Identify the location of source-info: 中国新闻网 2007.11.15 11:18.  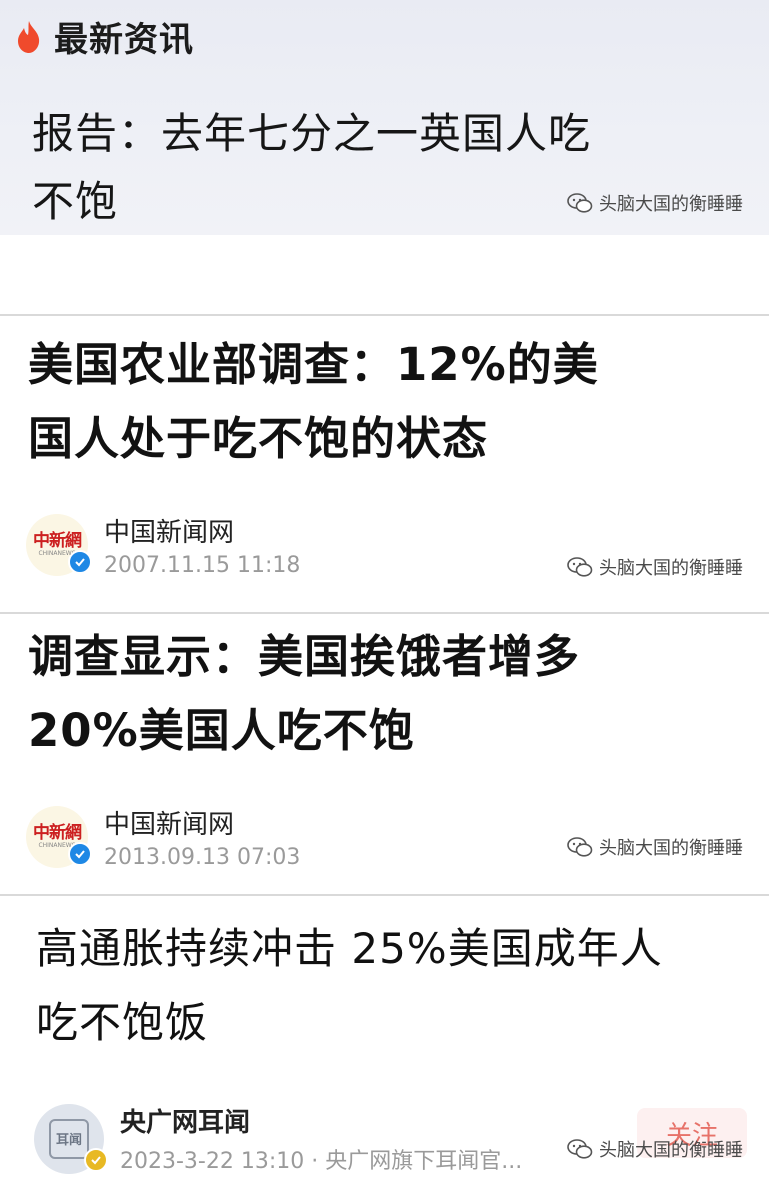
(202, 545).